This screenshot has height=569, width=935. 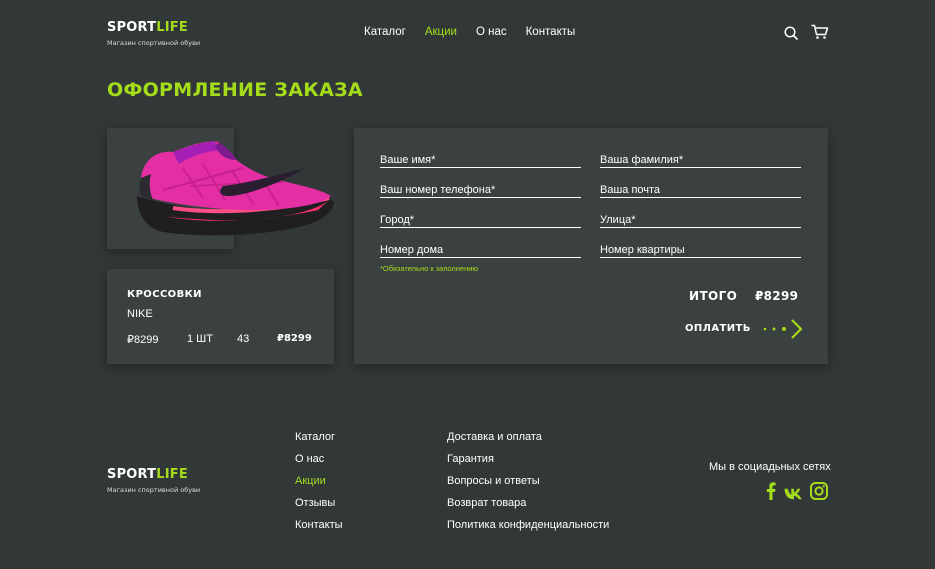 What do you see at coordinates (319, 529) in the screenshot?
I see `footer-link-contacts: Контакты` at bounding box center [319, 529].